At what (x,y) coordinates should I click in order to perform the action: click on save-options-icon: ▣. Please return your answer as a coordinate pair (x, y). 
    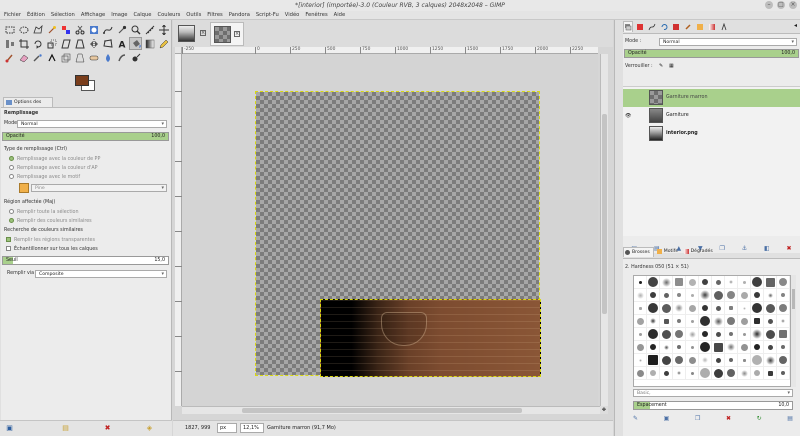
    Looking at the image, I should click on (9, 428).